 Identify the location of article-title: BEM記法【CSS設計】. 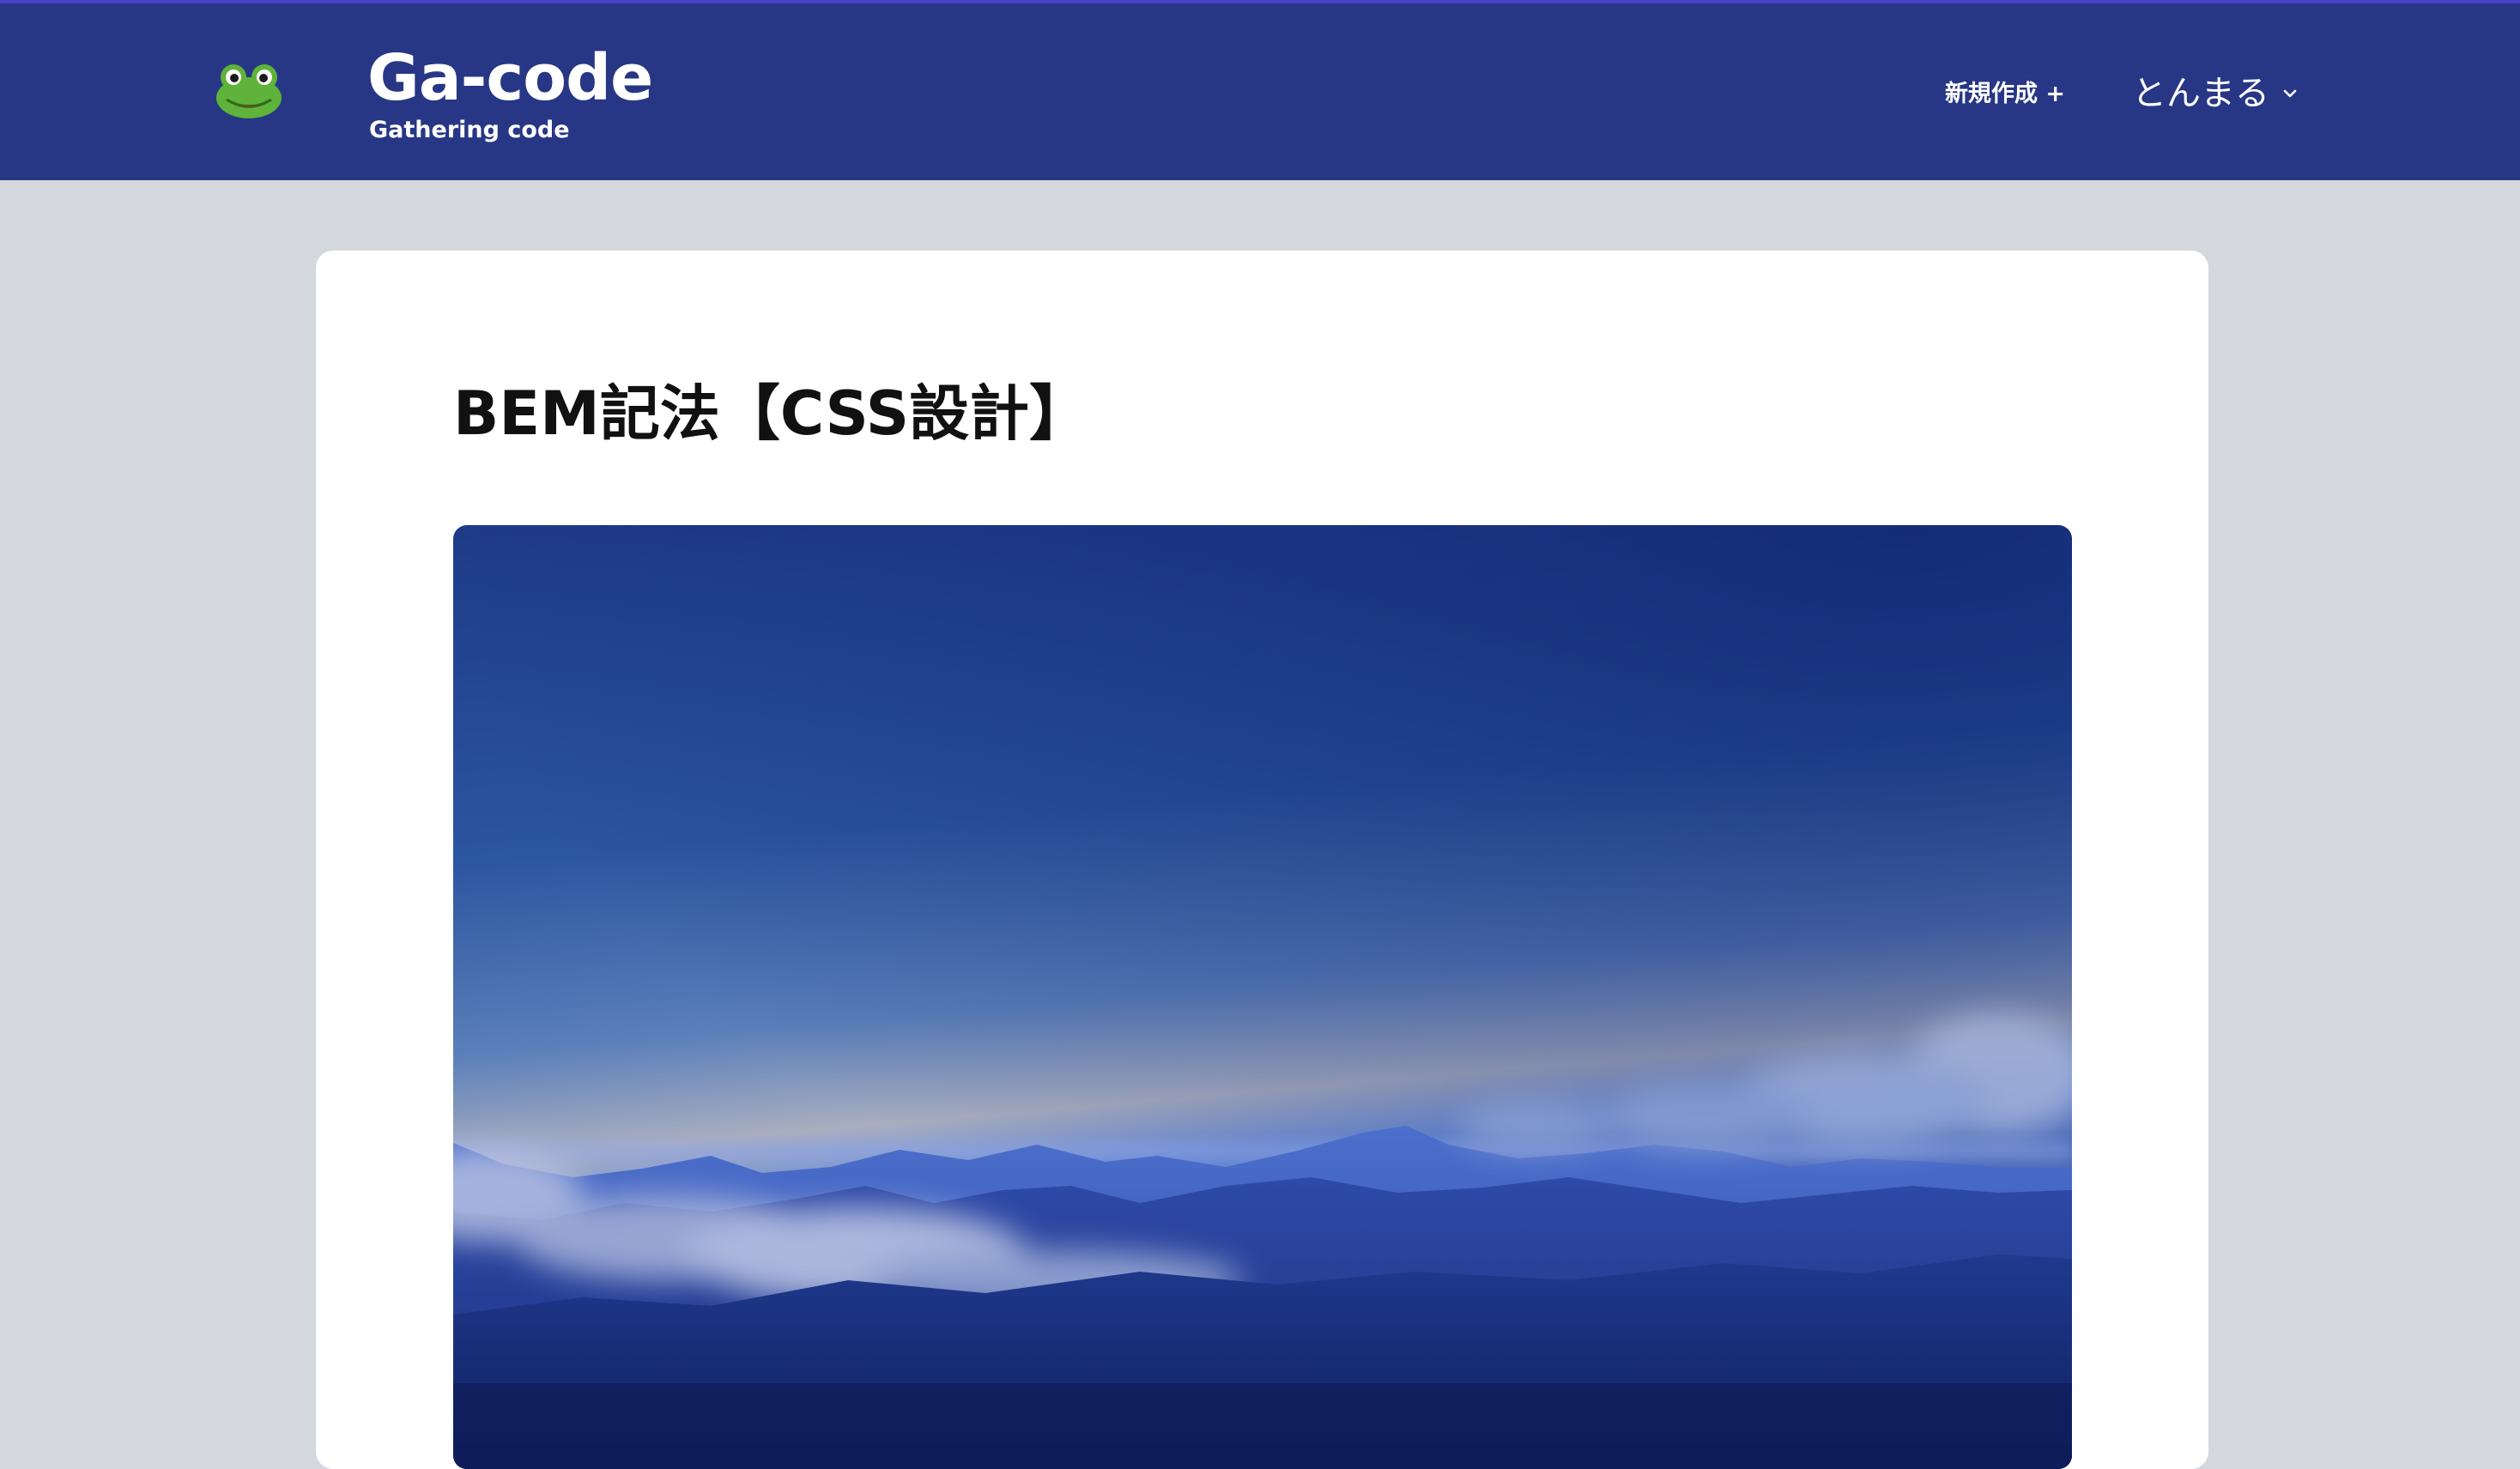
(771, 414).